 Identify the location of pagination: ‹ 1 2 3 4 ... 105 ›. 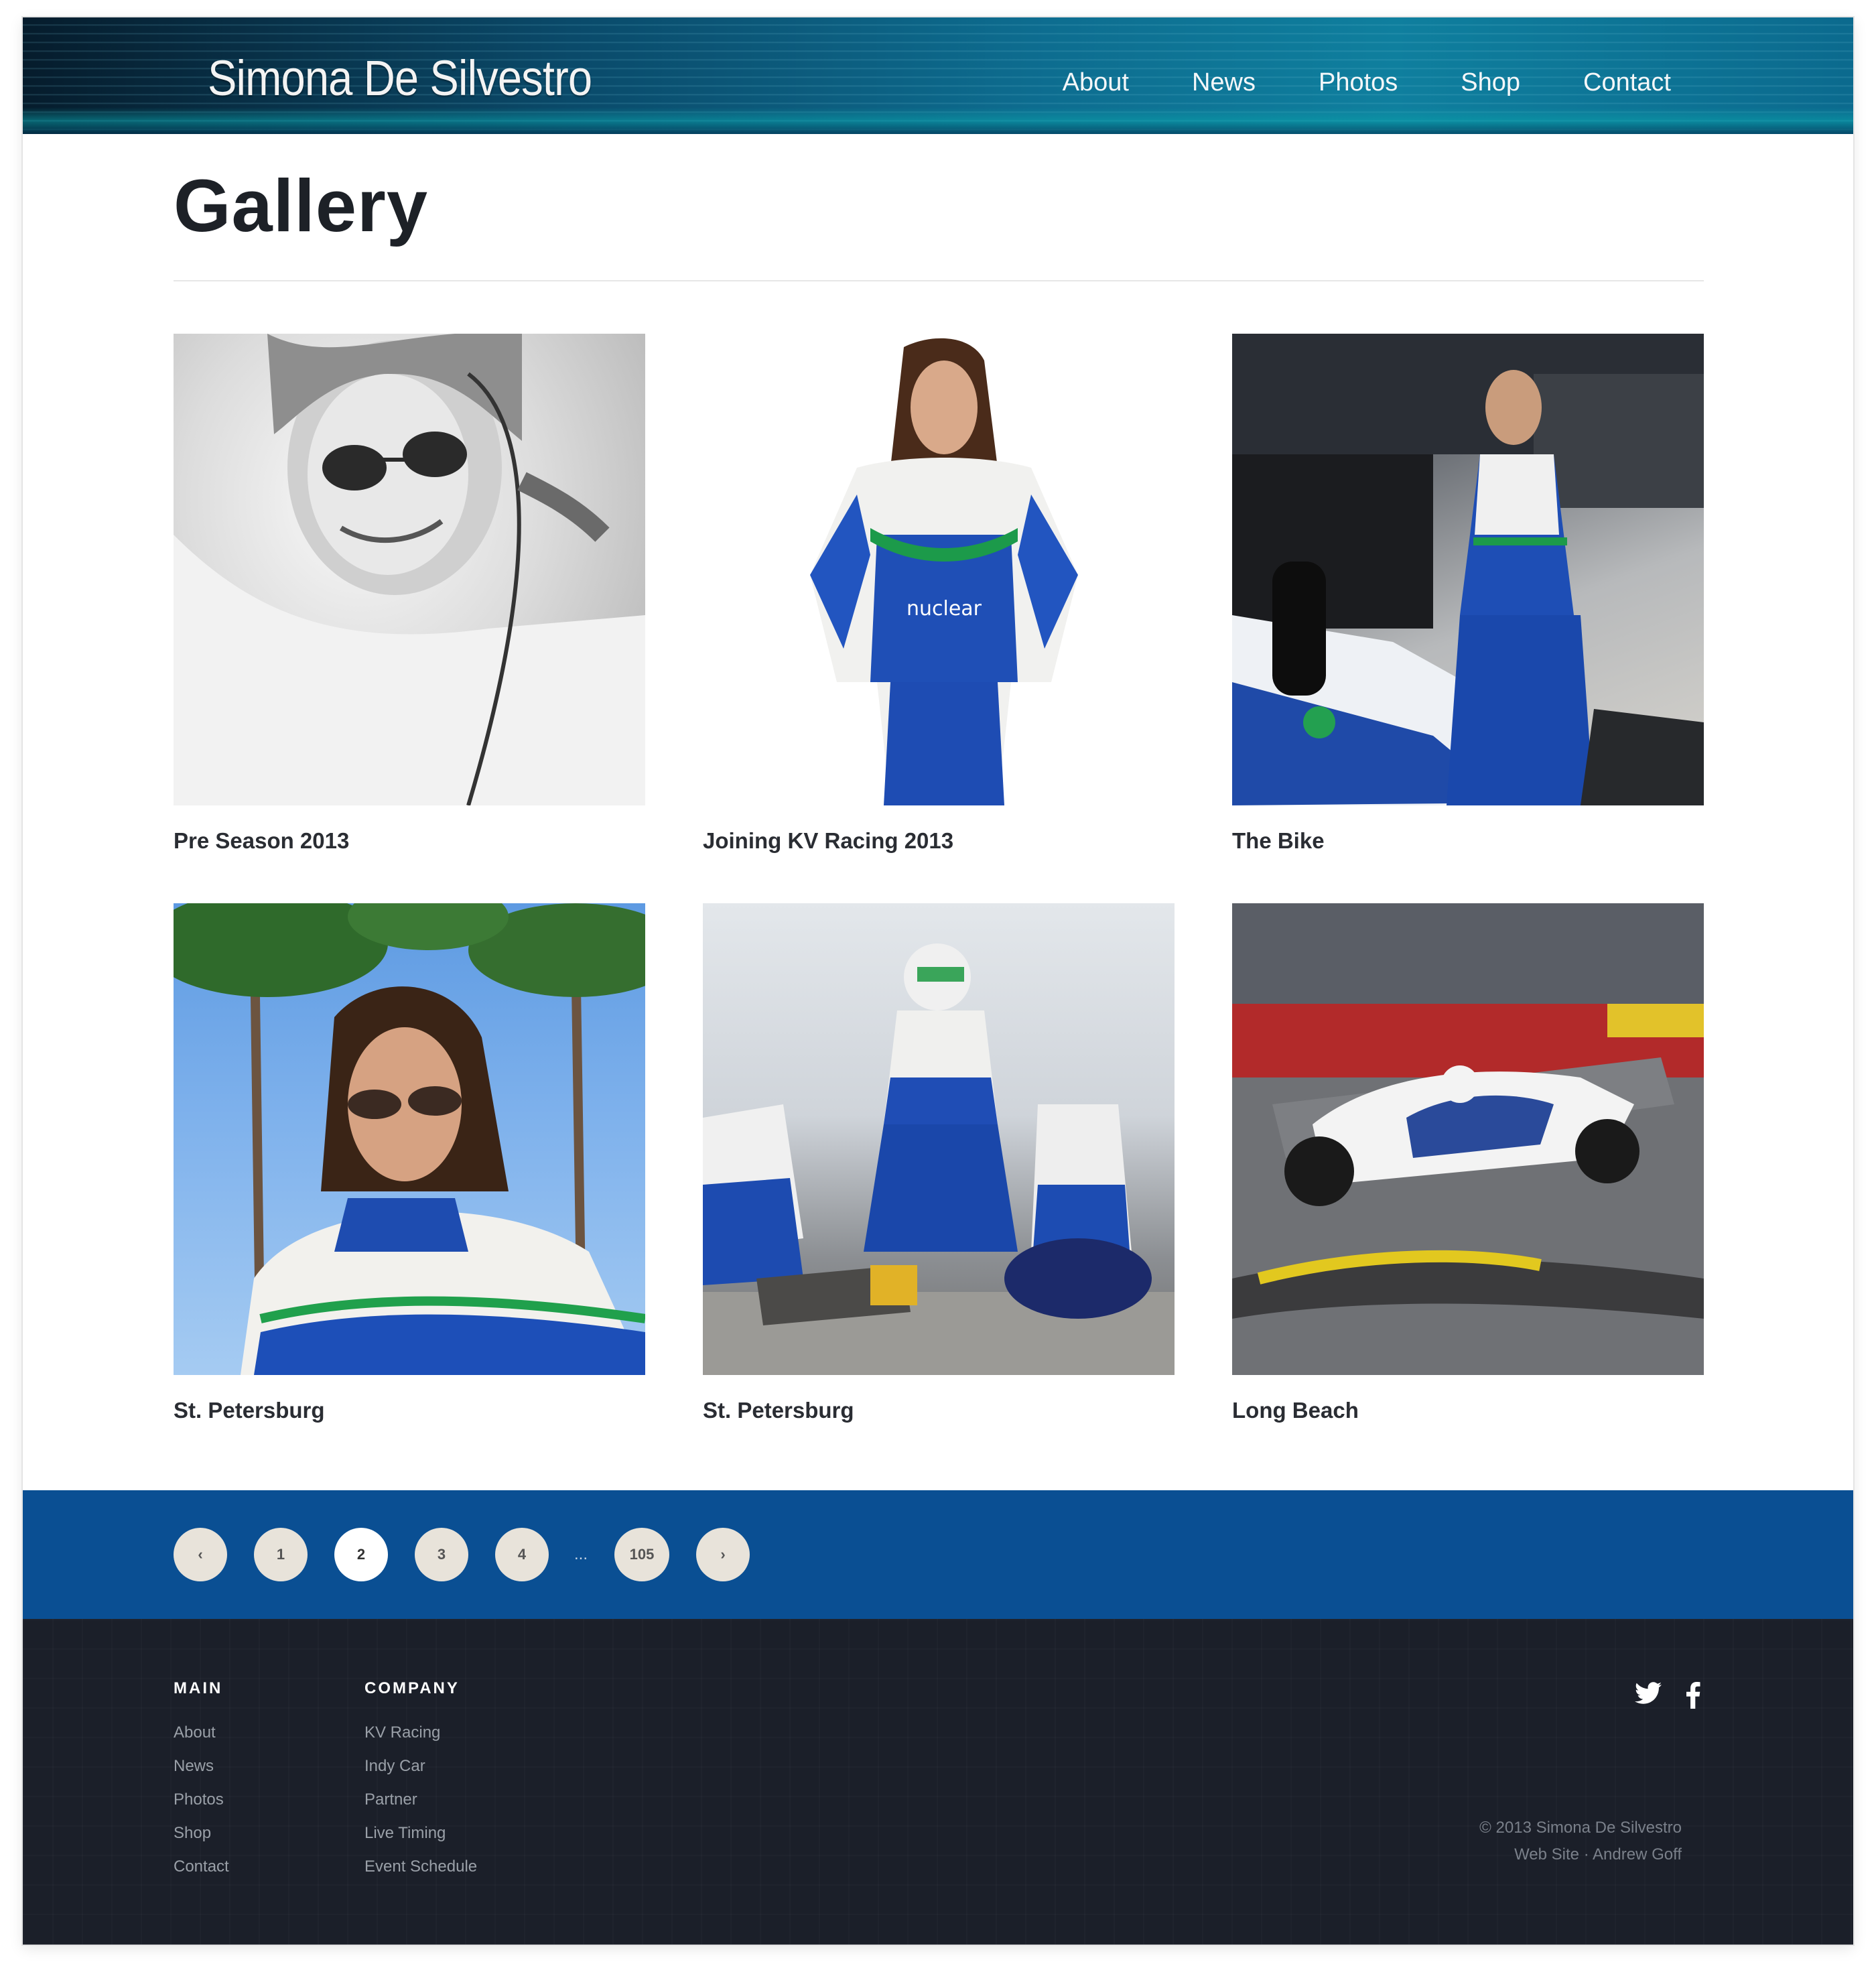
(476, 1554).